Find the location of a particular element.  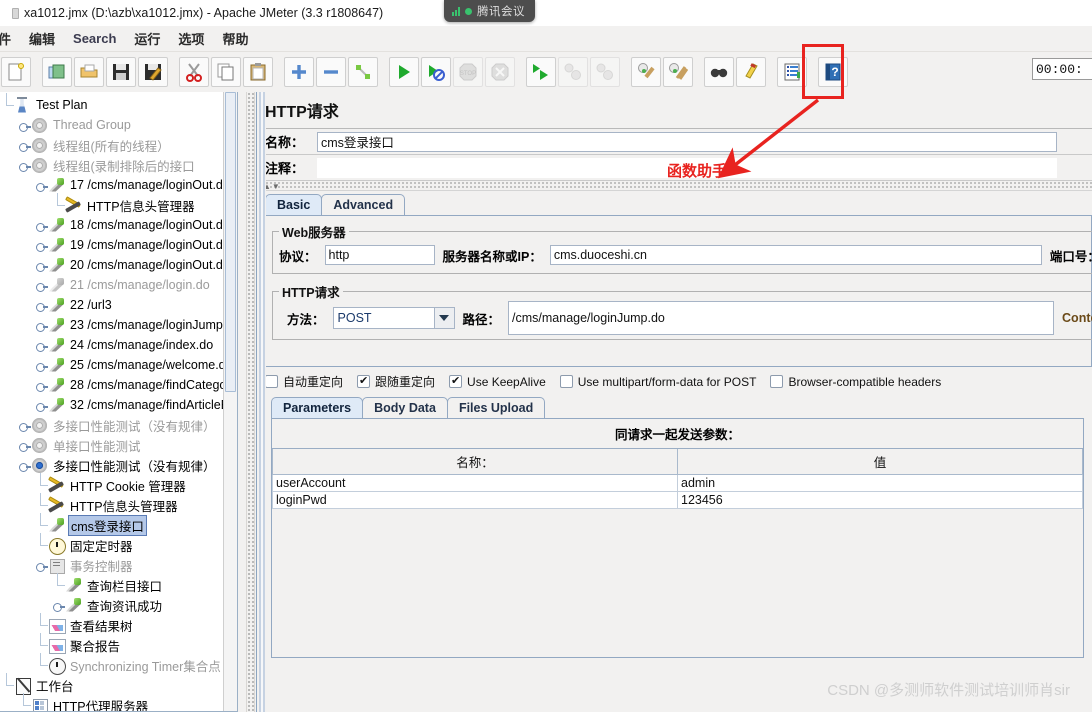

menu-item-3: 运行 is located at coordinates (147, 38).